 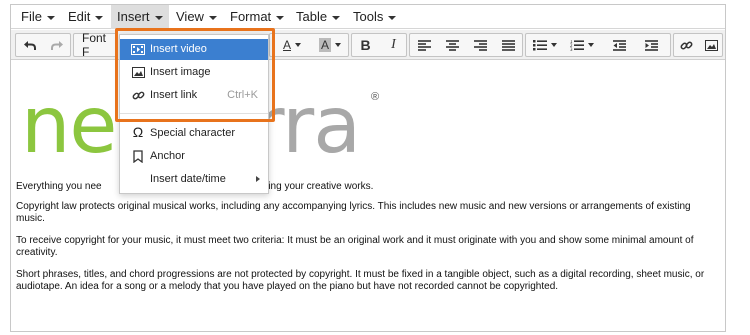 I want to click on list-group: 123, so click(x=598, y=45).